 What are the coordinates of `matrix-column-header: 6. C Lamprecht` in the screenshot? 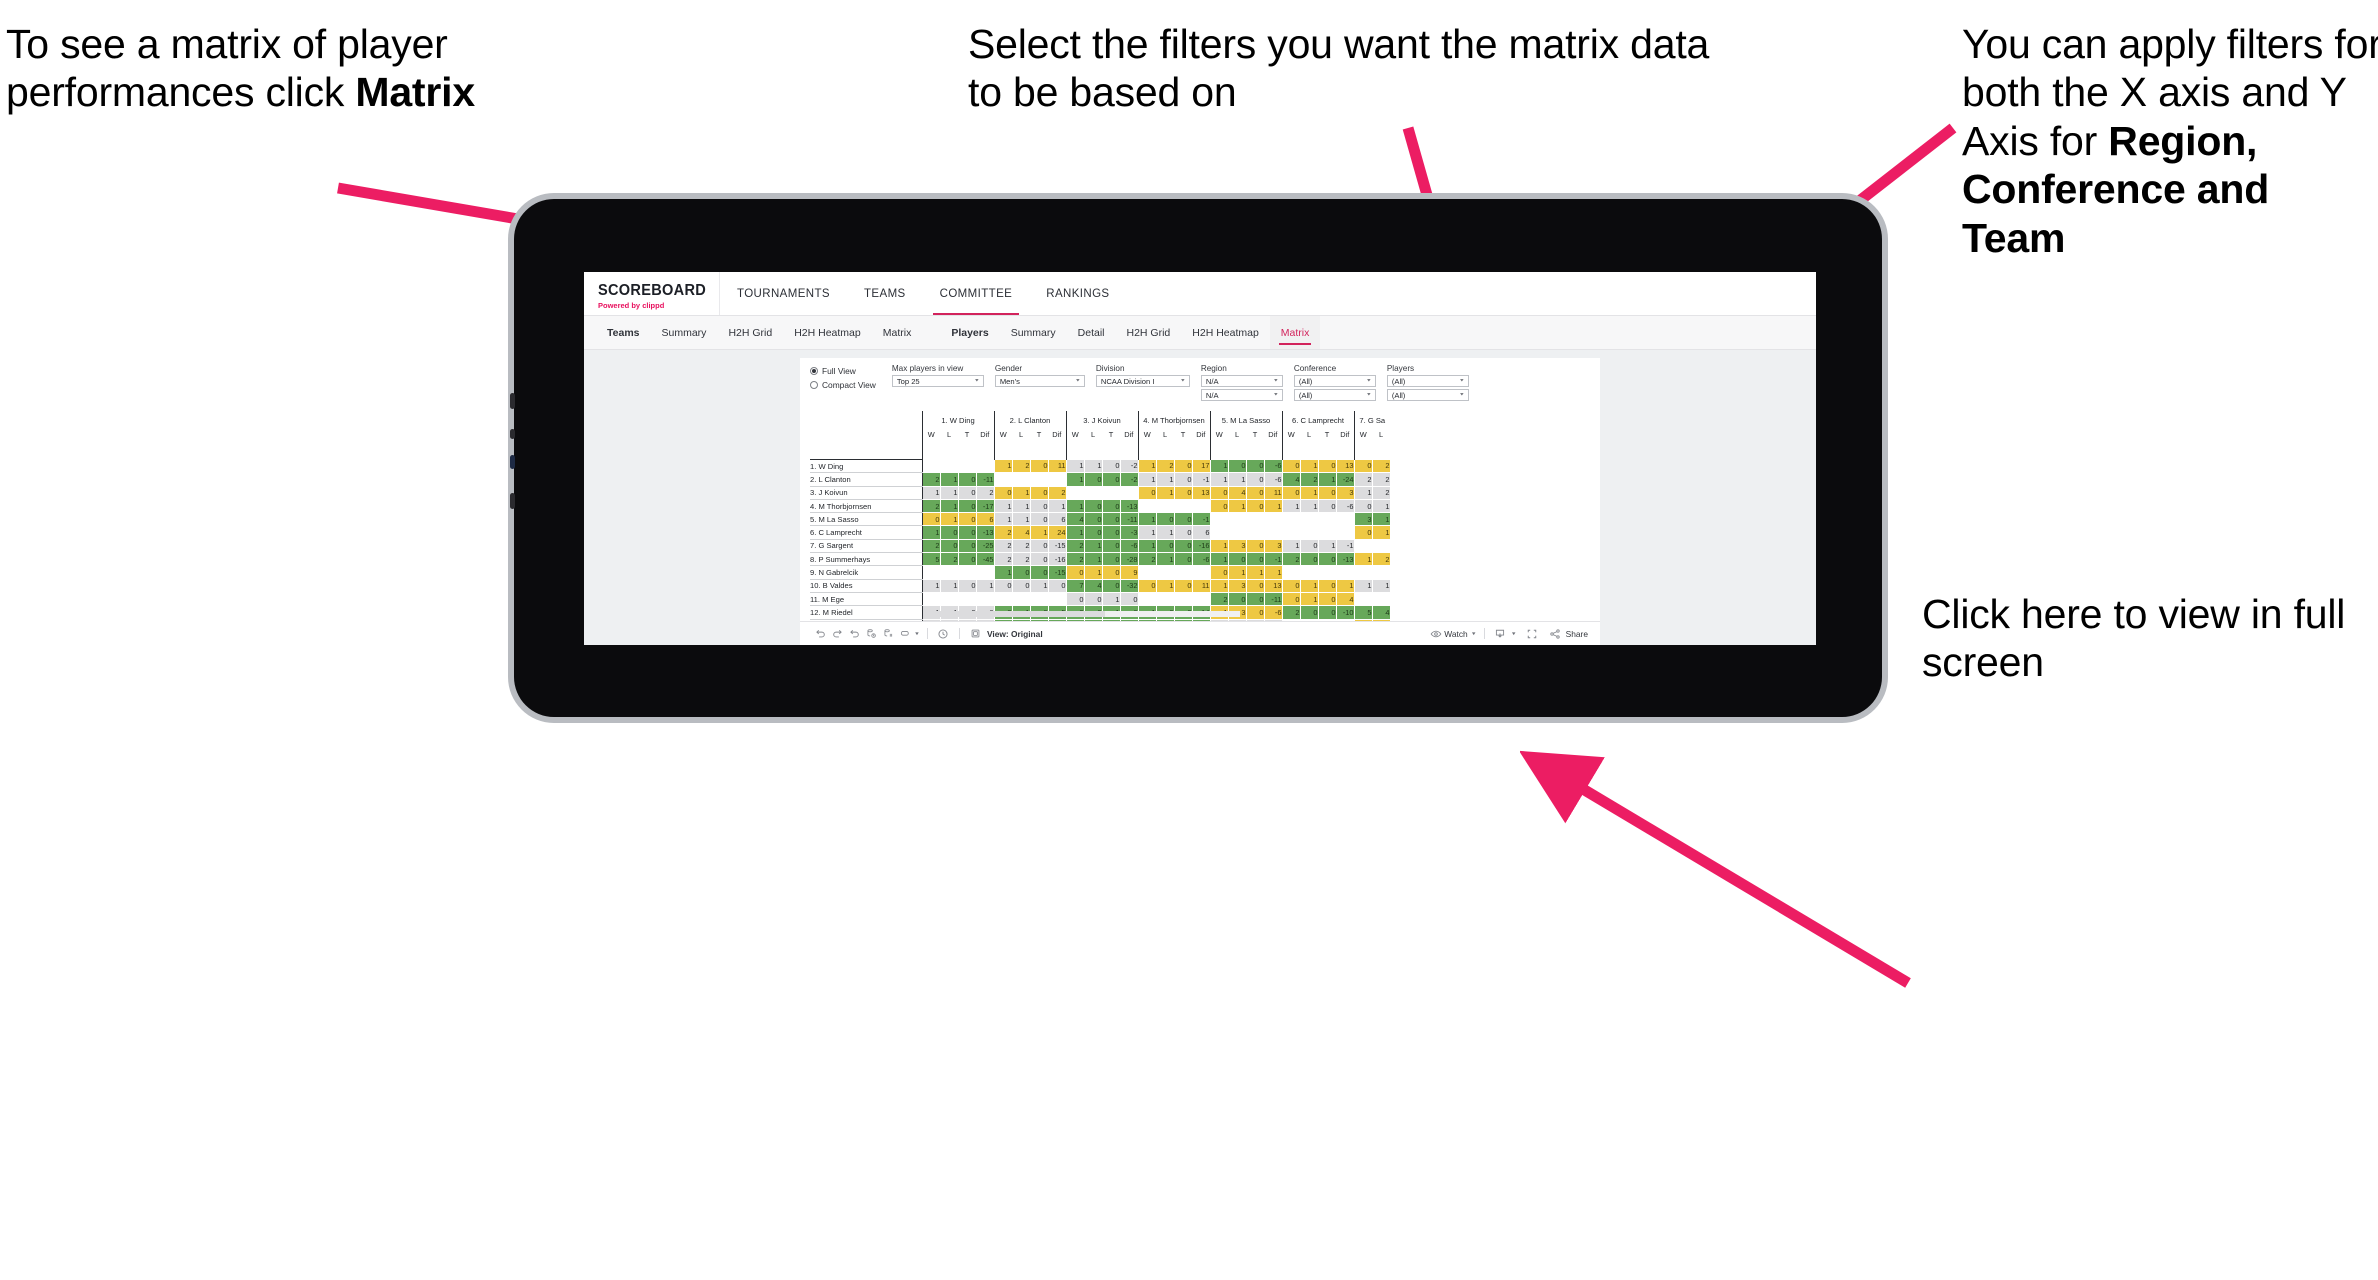 It's located at (1317, 418).